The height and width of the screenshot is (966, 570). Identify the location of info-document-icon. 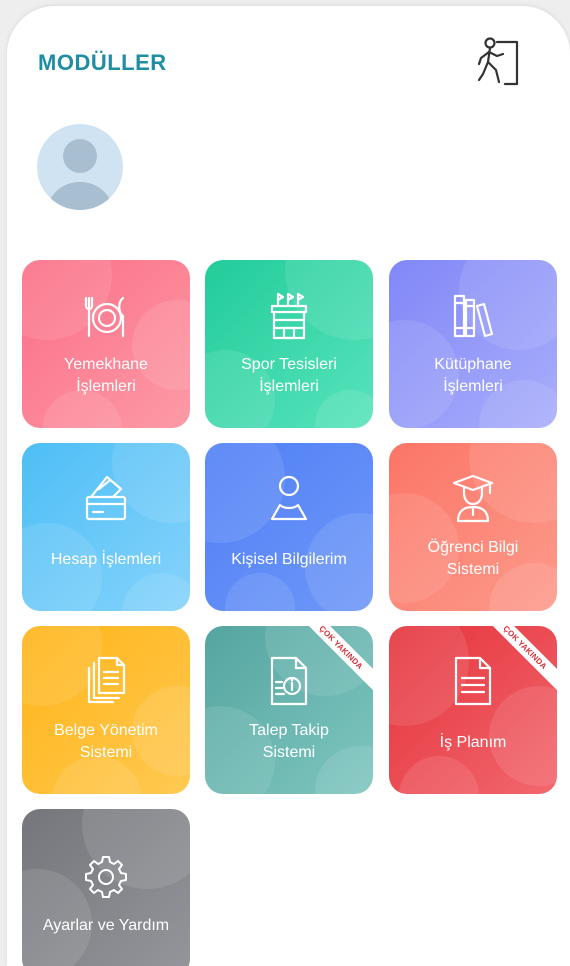
(289, 681).